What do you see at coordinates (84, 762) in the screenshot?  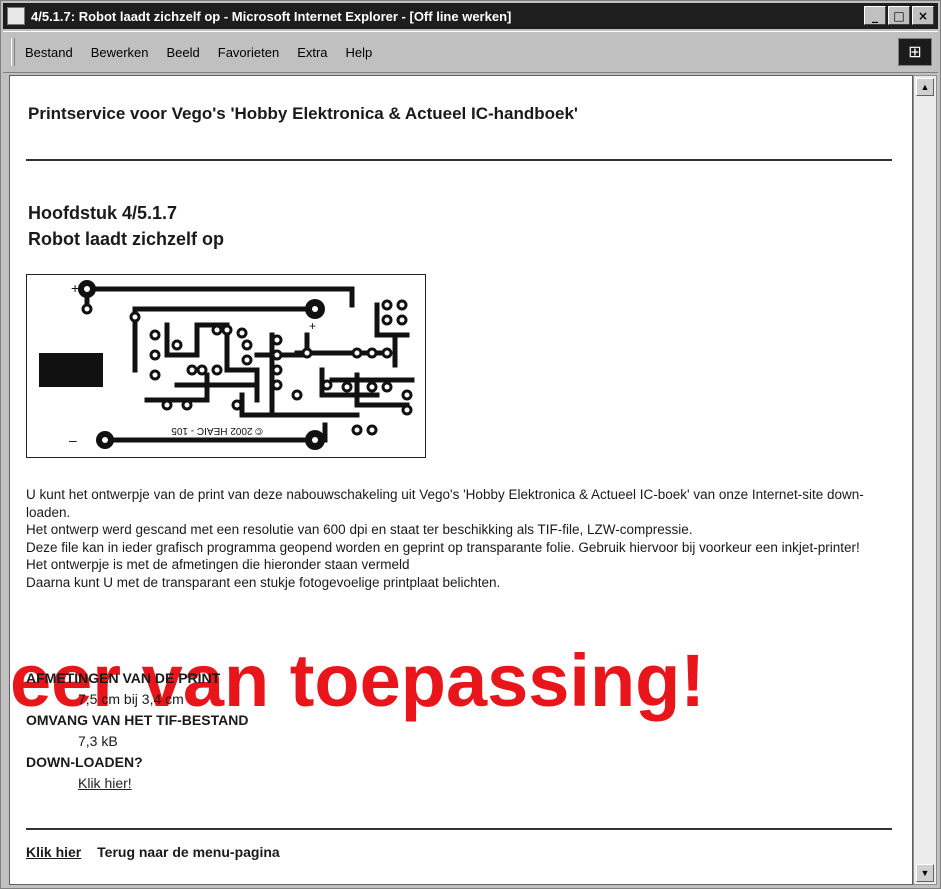 I see `spec-label: DOWN-LOADEN?` at bounding box center [84, 762].